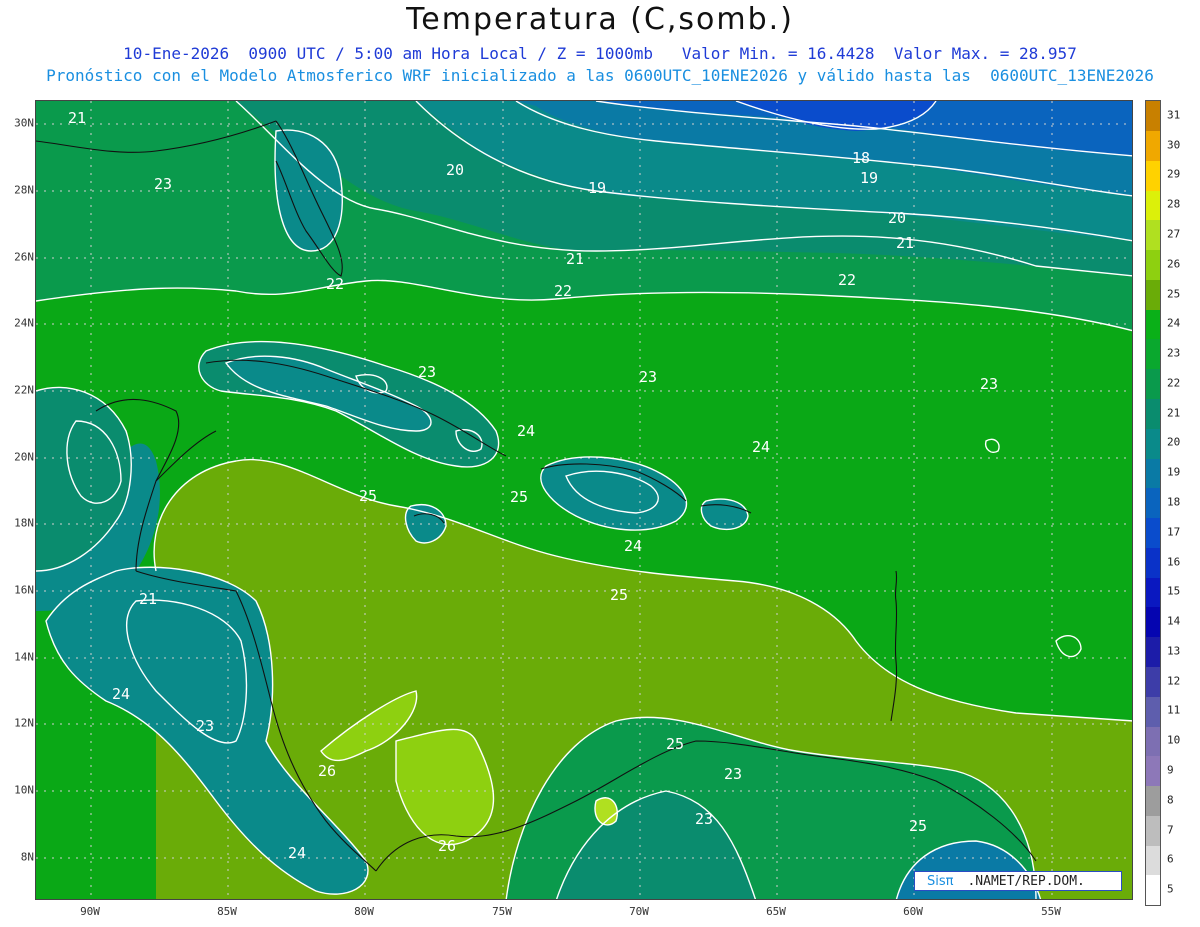 The width and height of the screenshot is (1200, 927). Describe the element at coordinates (24, 257) in the screenshot. I see `lat-label: 26N` at that location.